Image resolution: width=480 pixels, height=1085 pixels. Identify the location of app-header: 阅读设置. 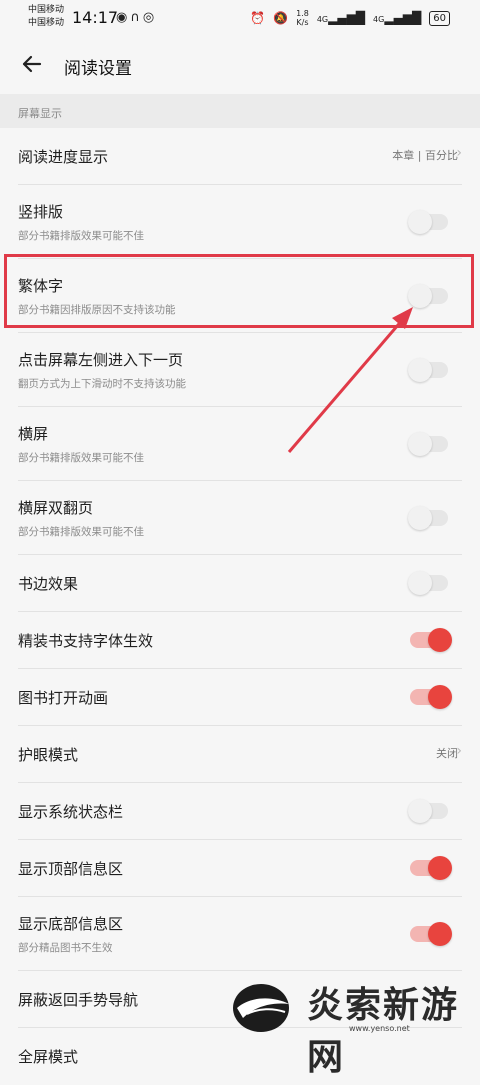
(240, 65).